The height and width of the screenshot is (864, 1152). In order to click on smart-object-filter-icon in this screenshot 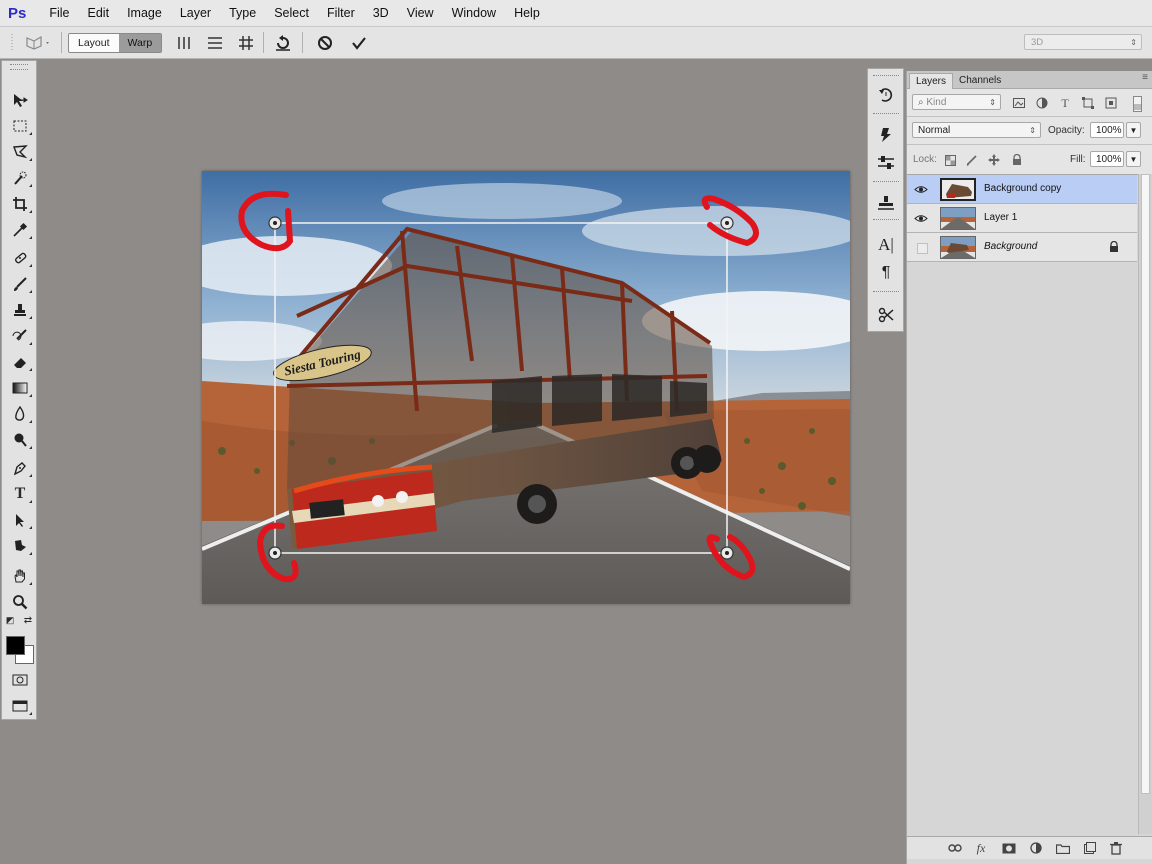, I will do `click(1111, 103)`.